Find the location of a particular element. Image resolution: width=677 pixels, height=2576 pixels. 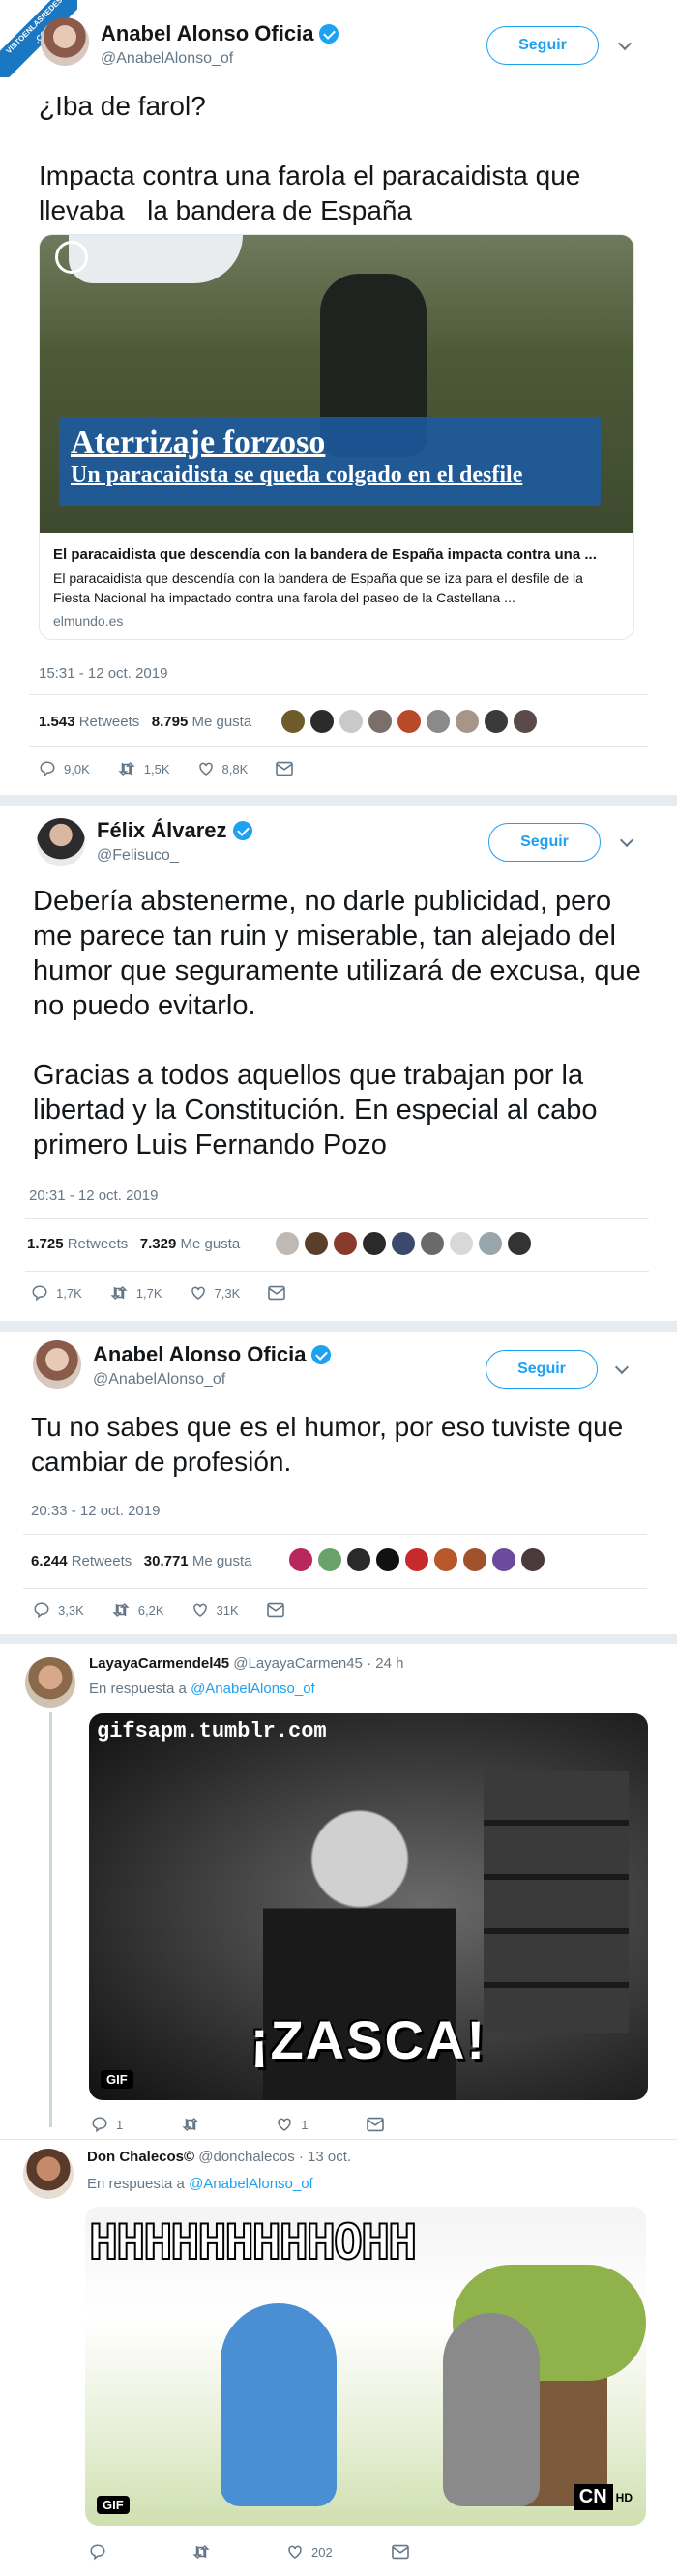

timestamp: 20:33 - 12 oct. 2019 is located at coordinates (95, 1511).